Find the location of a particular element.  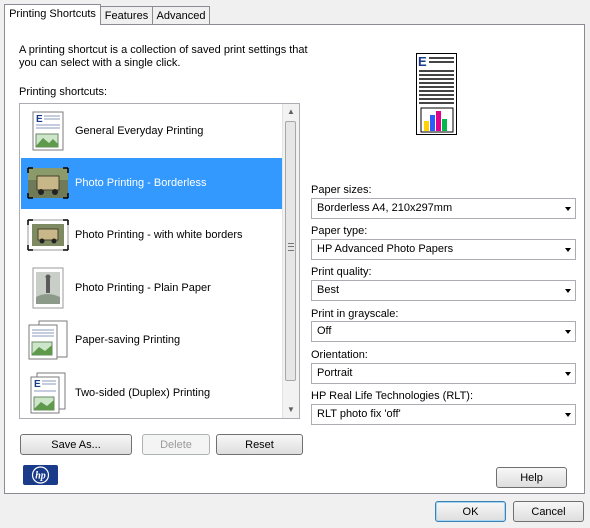

hp-logo-icon: hp is located at coordinates (40, 475).